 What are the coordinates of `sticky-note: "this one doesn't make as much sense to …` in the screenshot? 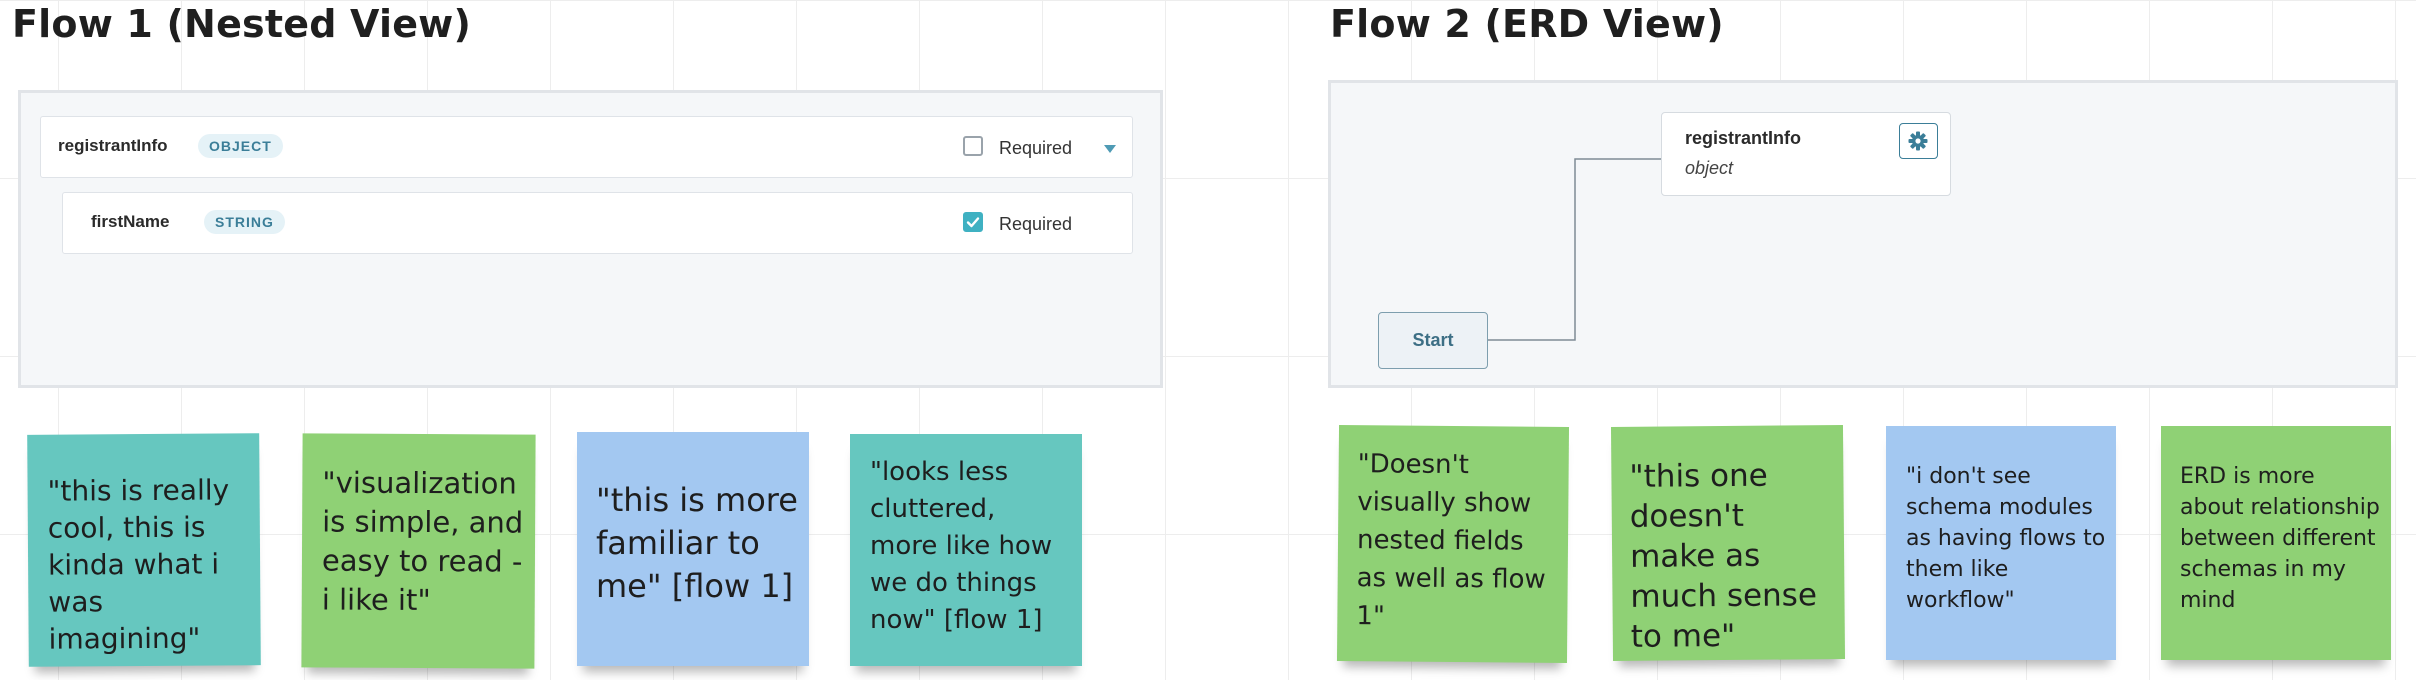 It's located at (1728, 543).